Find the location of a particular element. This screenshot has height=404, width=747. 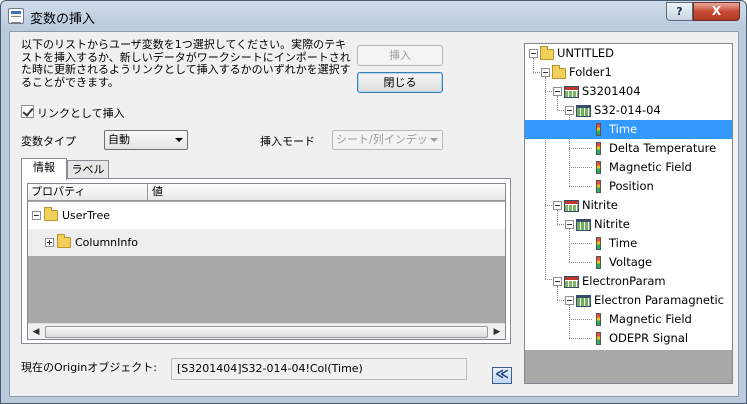

variable-type-label: 変数タイプ is located at coordinates (48, 141).